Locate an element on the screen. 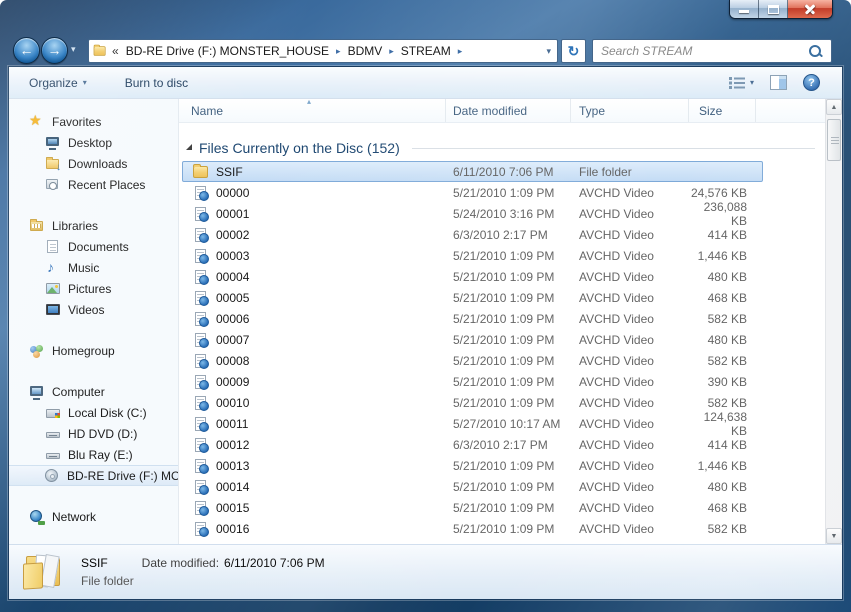 Image resolution: width=851 pixels, height=612 pixels. documents-icon is located at coordinates (53, 247).